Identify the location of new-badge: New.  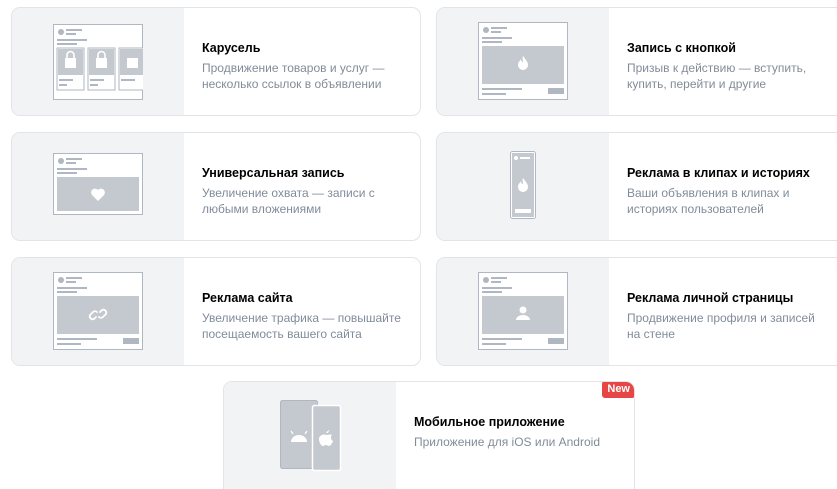
(618, 390).